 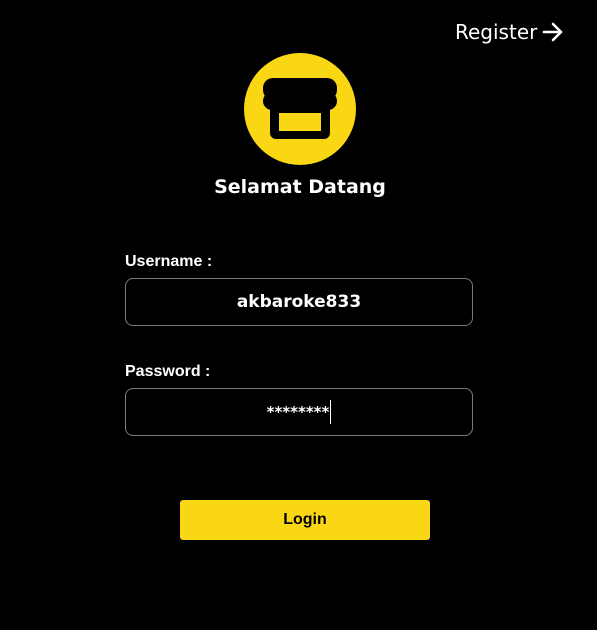 I want to click on password-label: Password :, so click(x=168, y=371).